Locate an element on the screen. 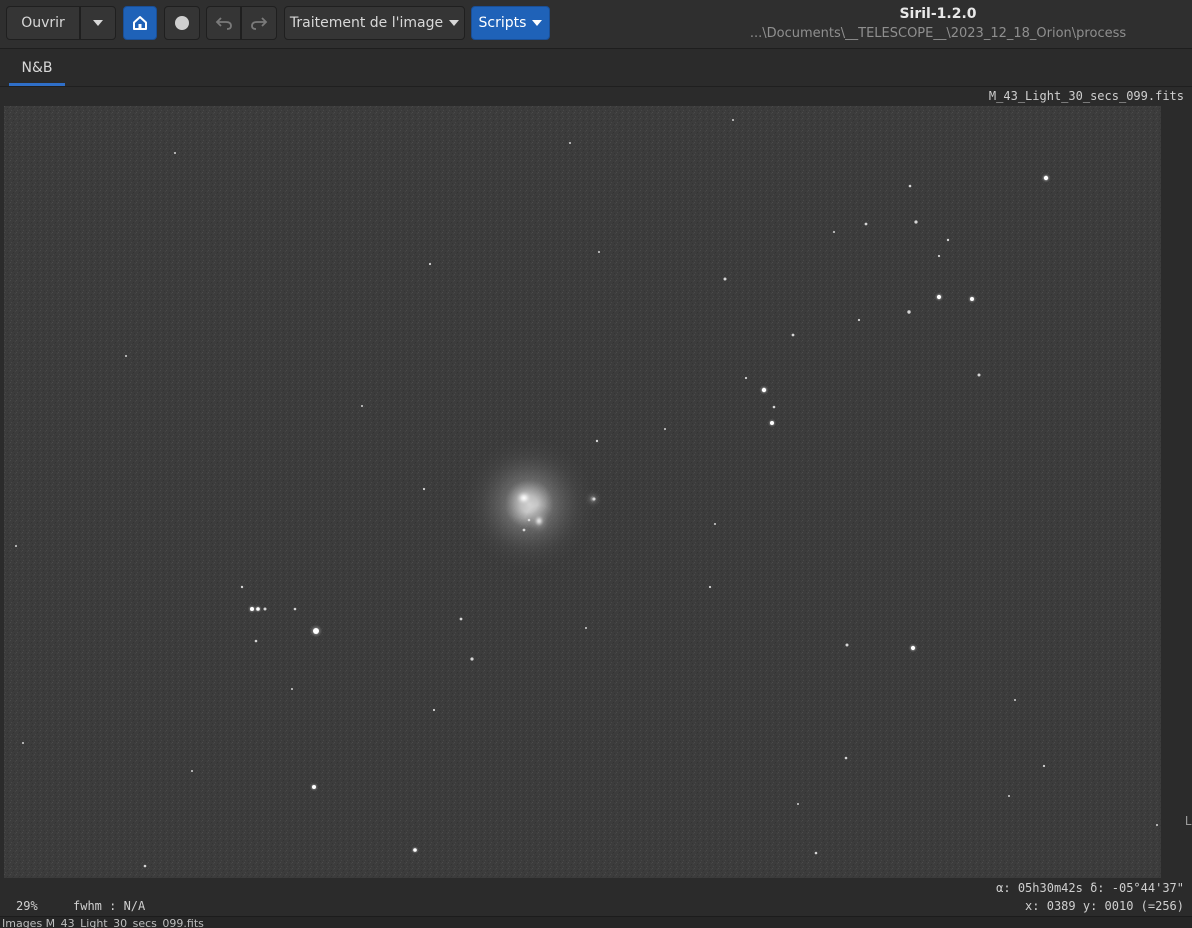  scripts-menu-button: Scripts is located at coordinates (510, 23).